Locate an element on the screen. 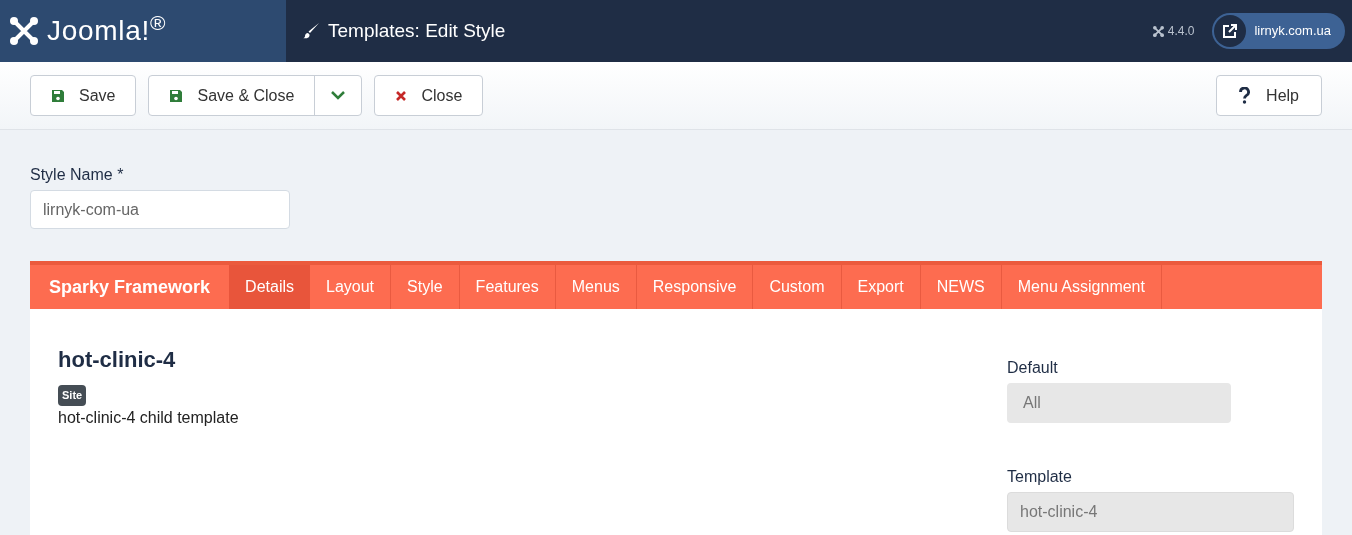 This screenshot has width=1352, height=535. joomla-small-icon is located at coordinates (1158, 31).